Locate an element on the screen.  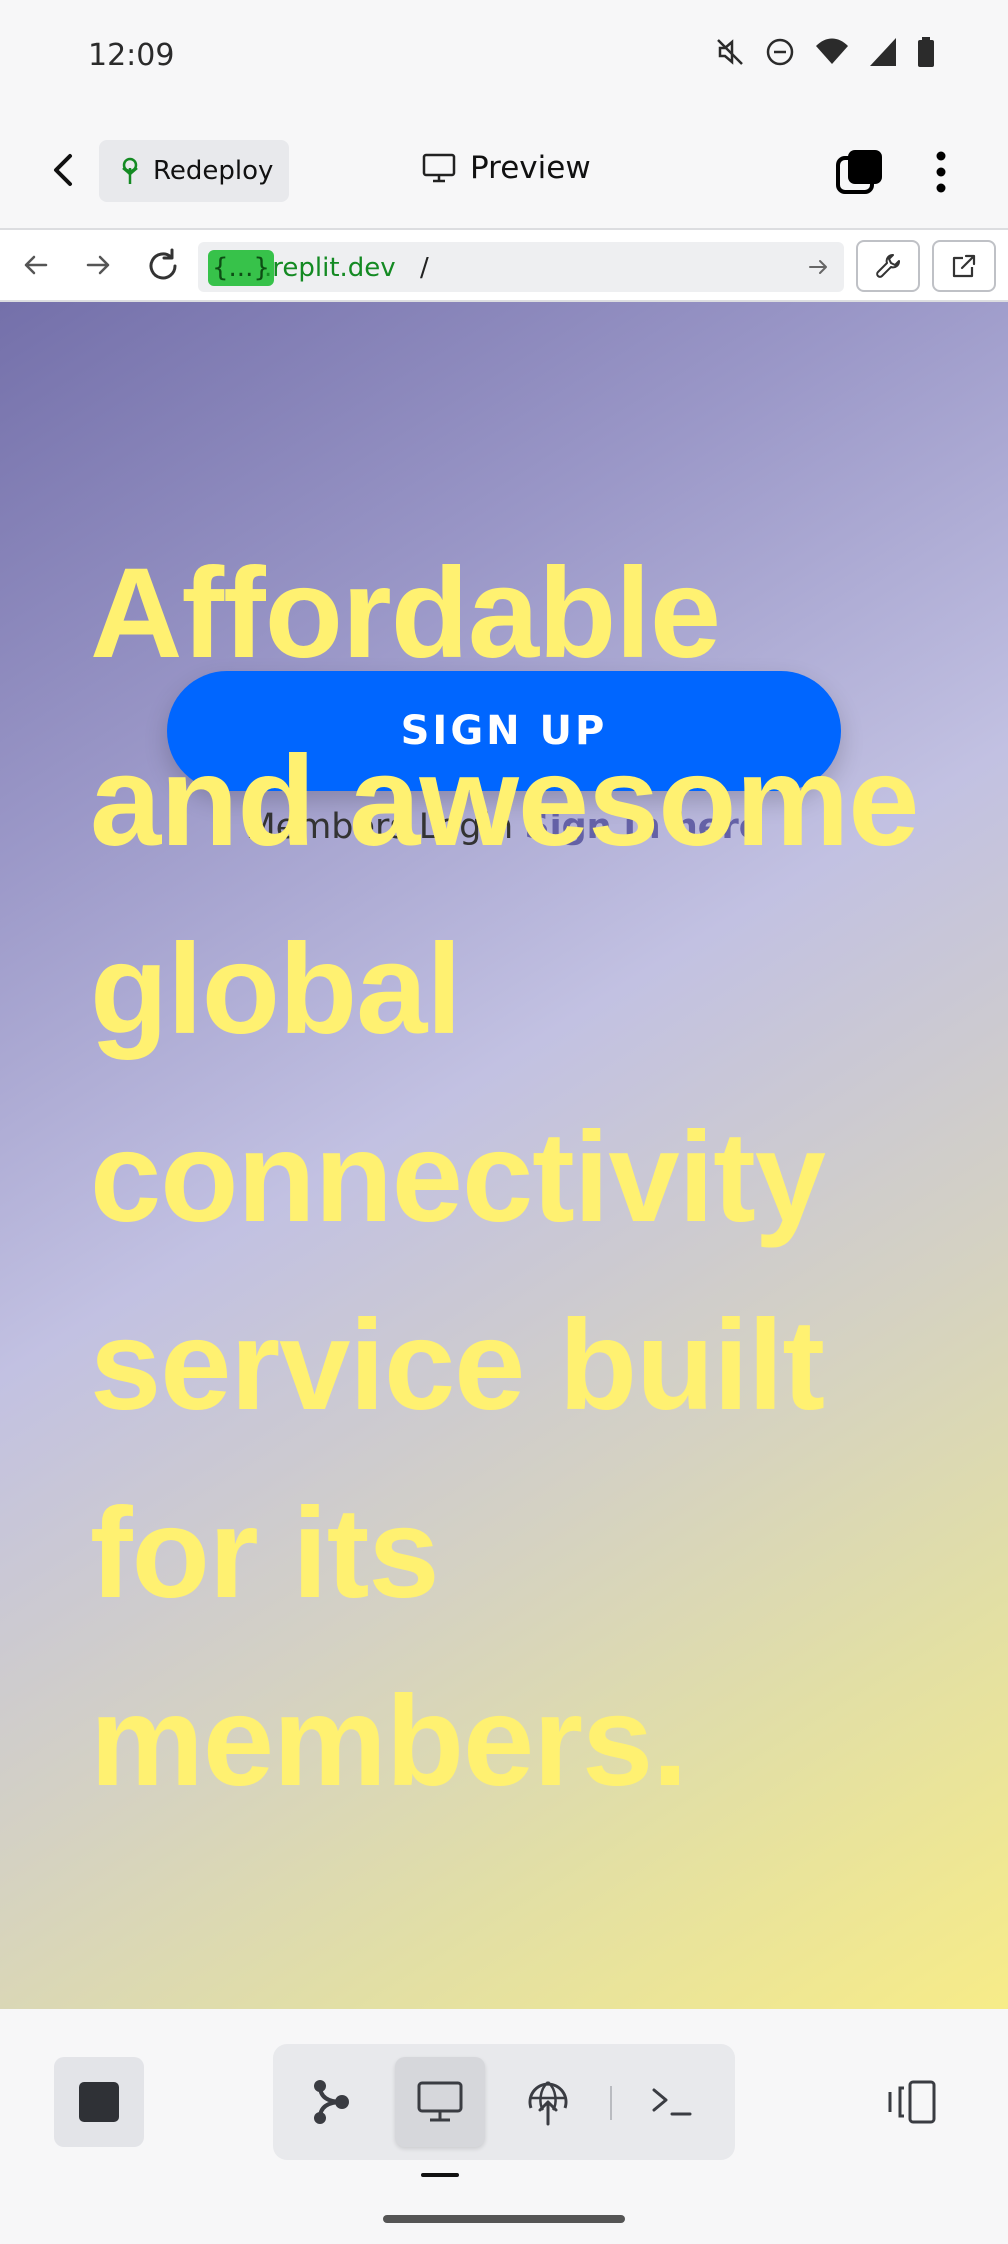
redeploy-label: Redeploy is located at coordinates (213, 171).